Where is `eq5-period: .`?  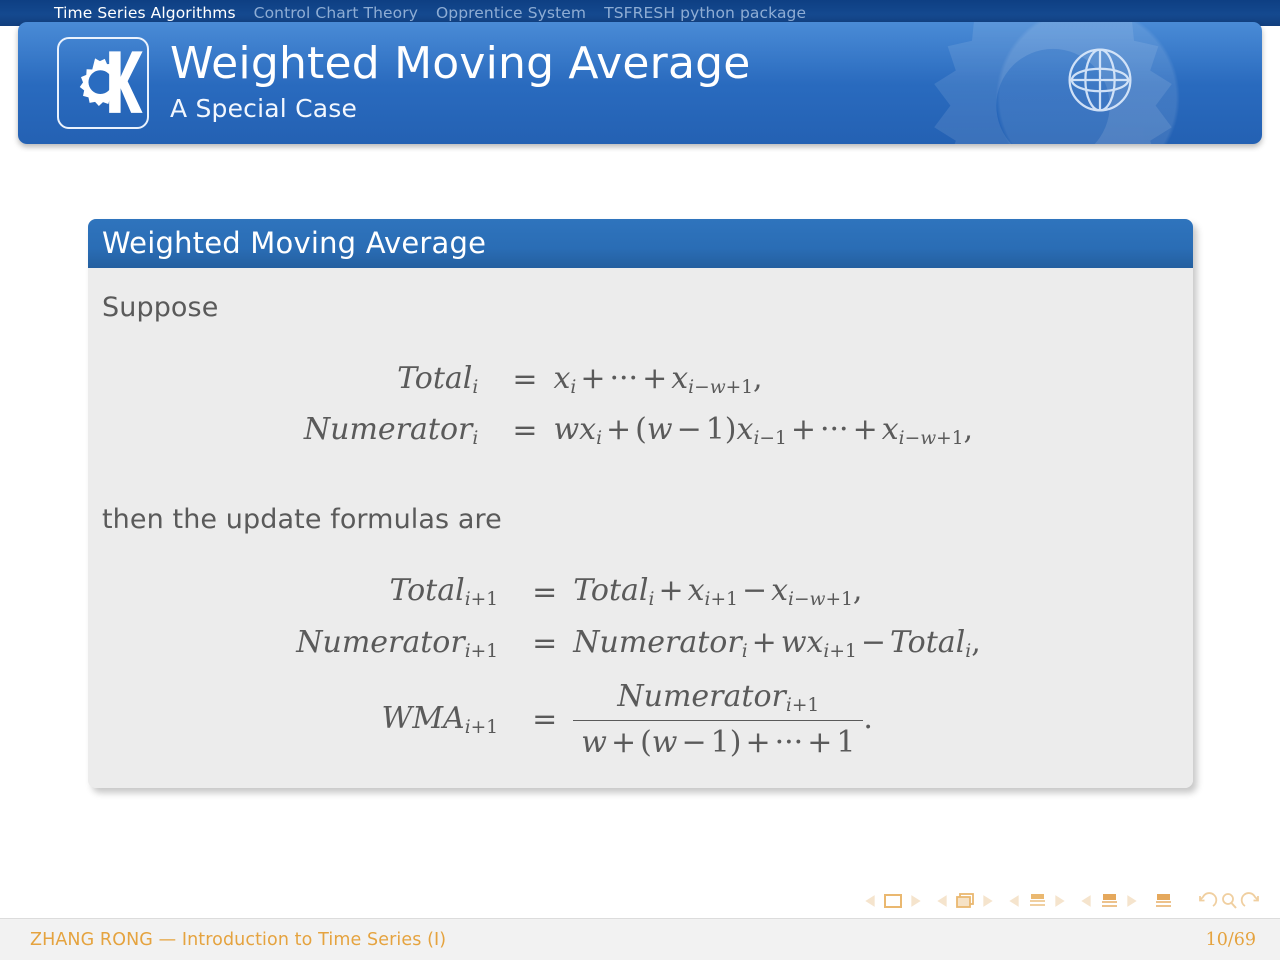 eq5-period: . is located at coordinates (868, 718).